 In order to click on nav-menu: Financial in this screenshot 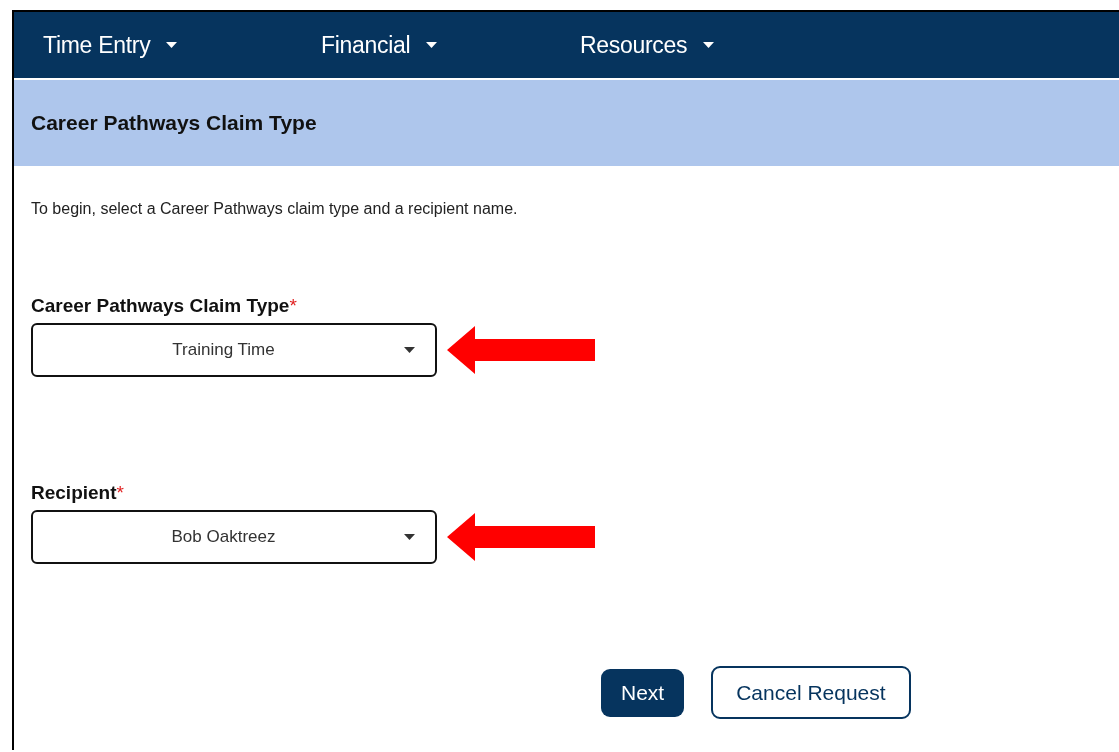, I will do `click(450, 45)`.